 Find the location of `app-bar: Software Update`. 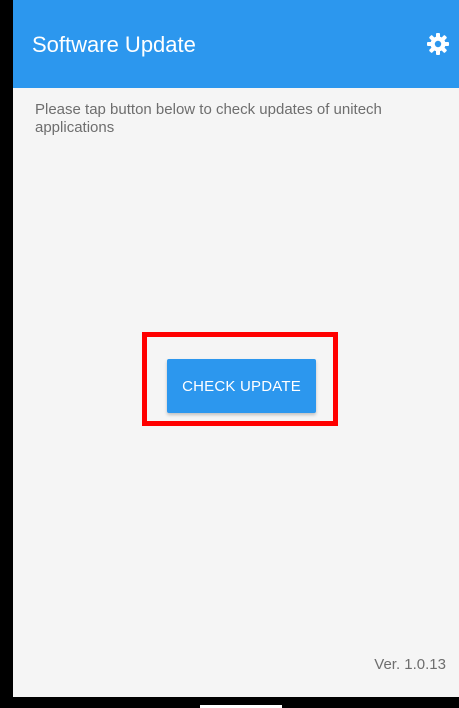

app-bar: Software Update is located at coordinates (236, 44).